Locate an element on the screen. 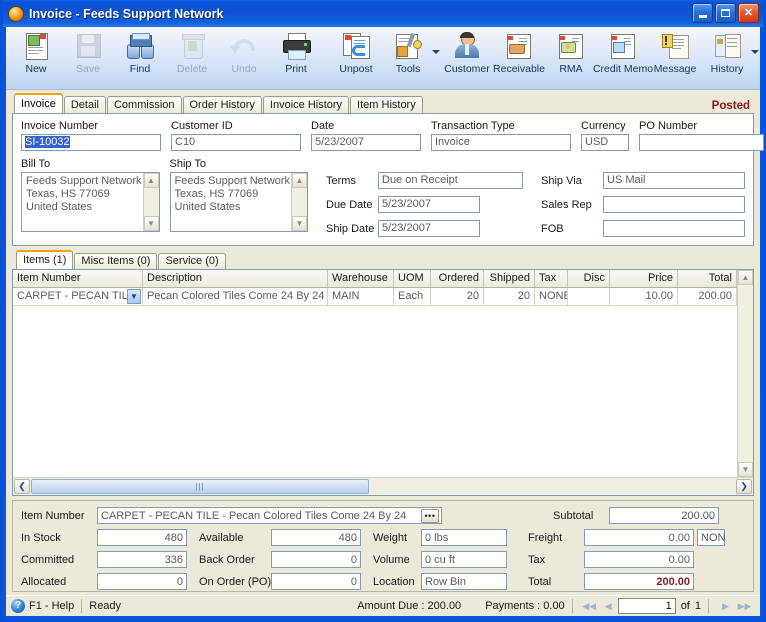  nav-first-button: ◀◀ is located at coordinates (589, 606).